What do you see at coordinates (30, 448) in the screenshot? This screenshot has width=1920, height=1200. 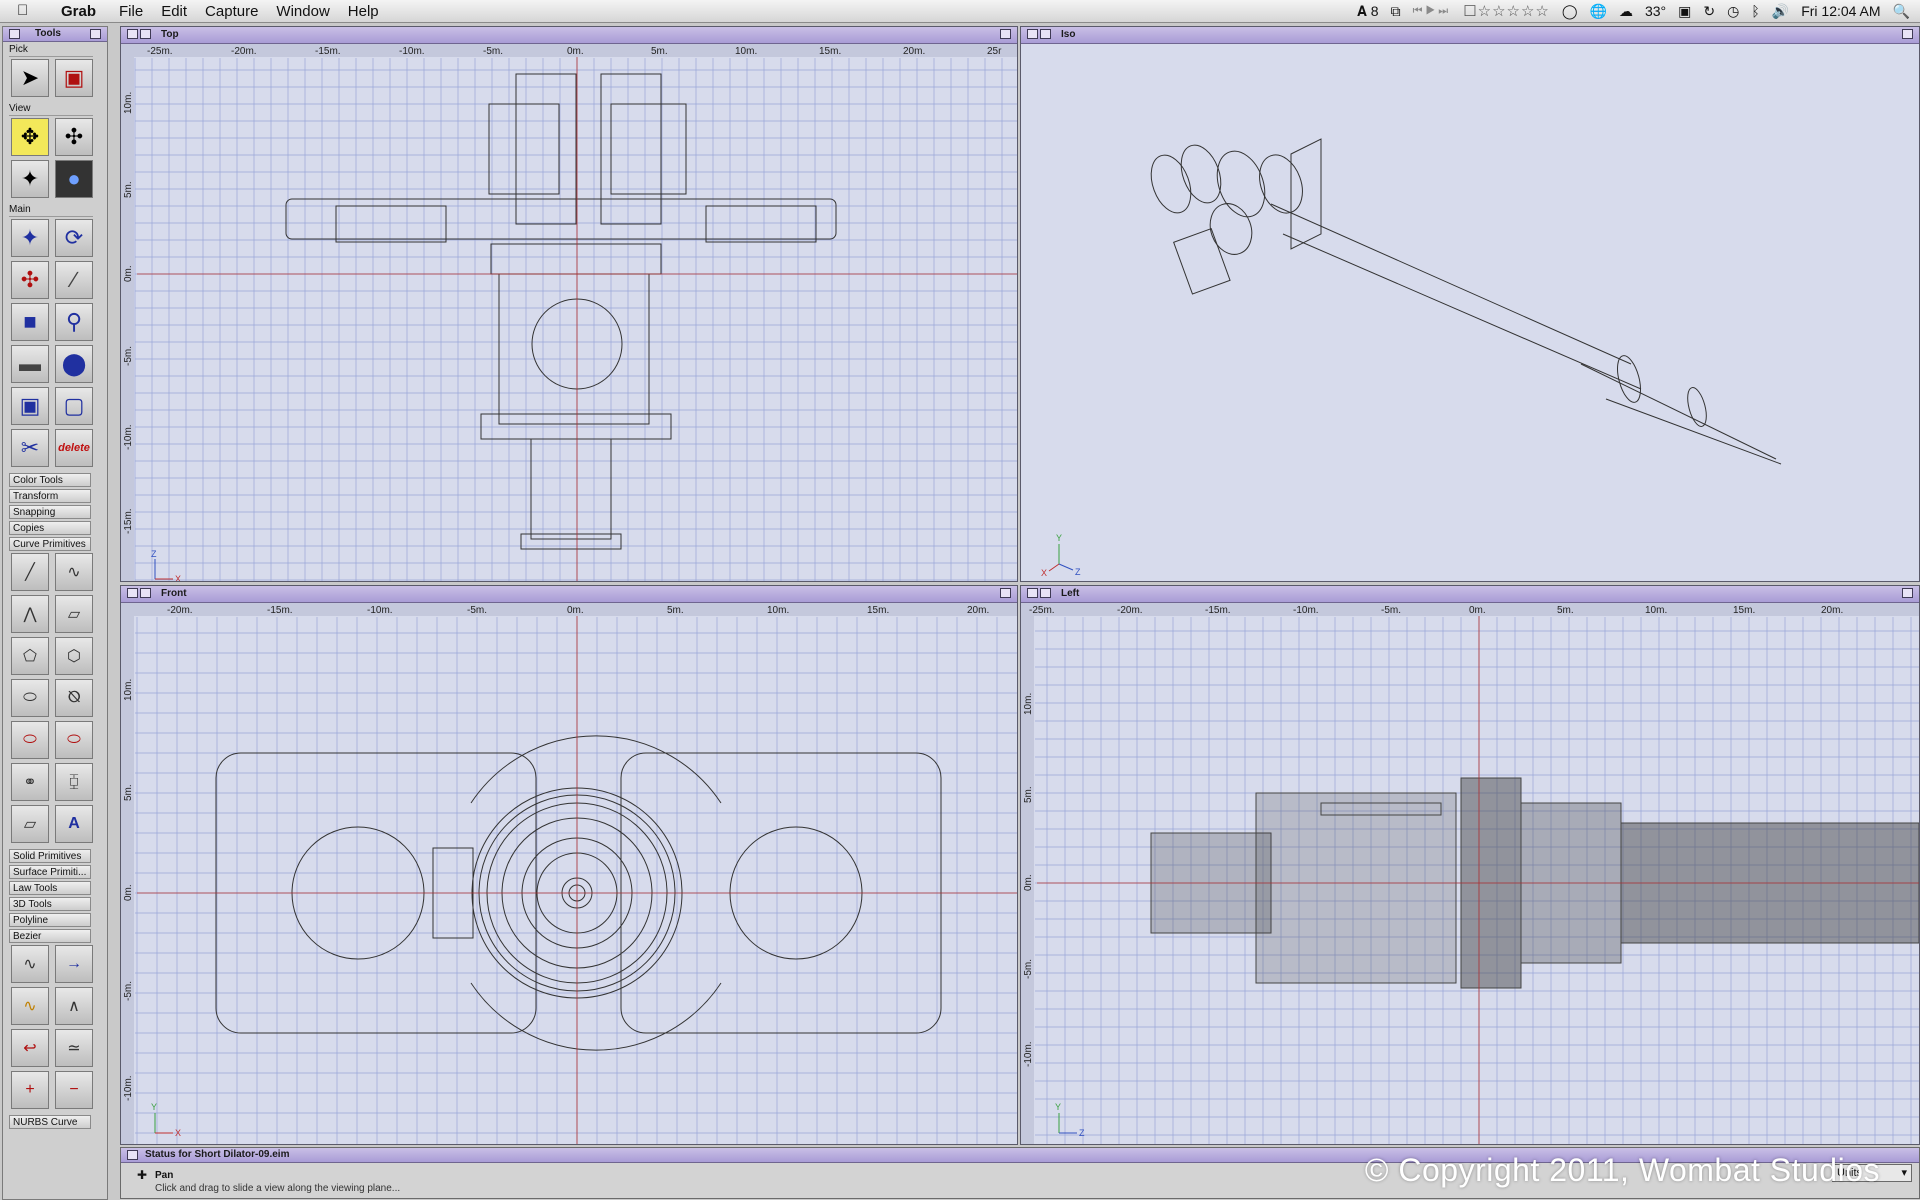 I see `trim-tool: ✂` at bounding box center [30, 448].